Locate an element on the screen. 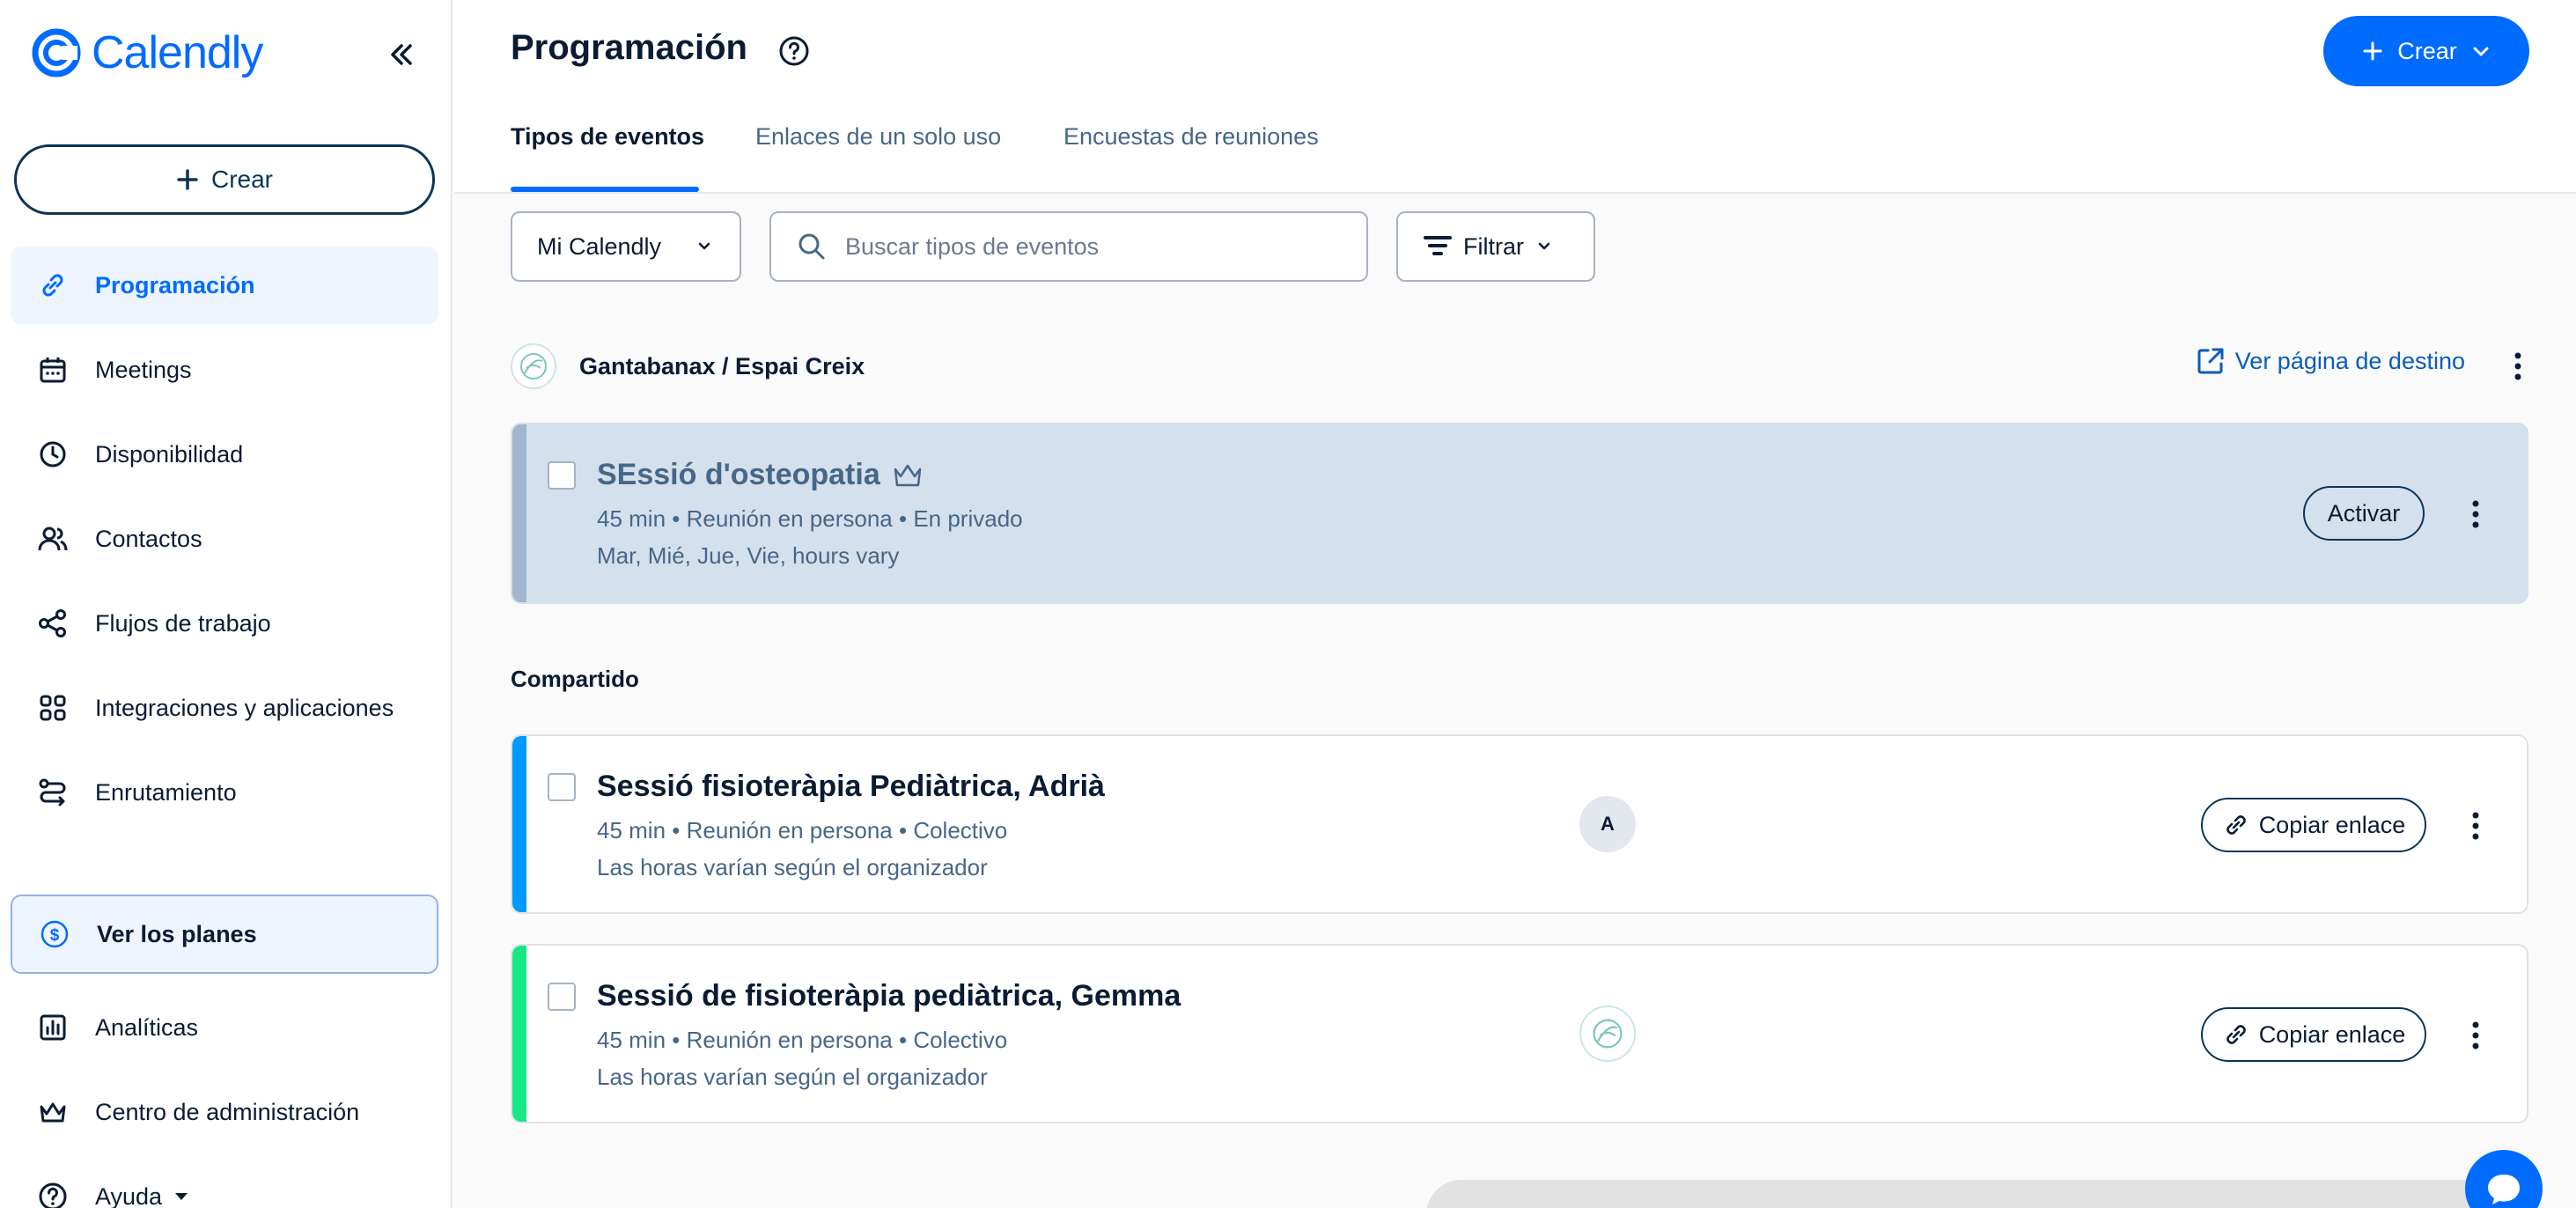 This screenshot has height=1208, width=2576. logo-text: Calendly is located at coordinates (178, 52).